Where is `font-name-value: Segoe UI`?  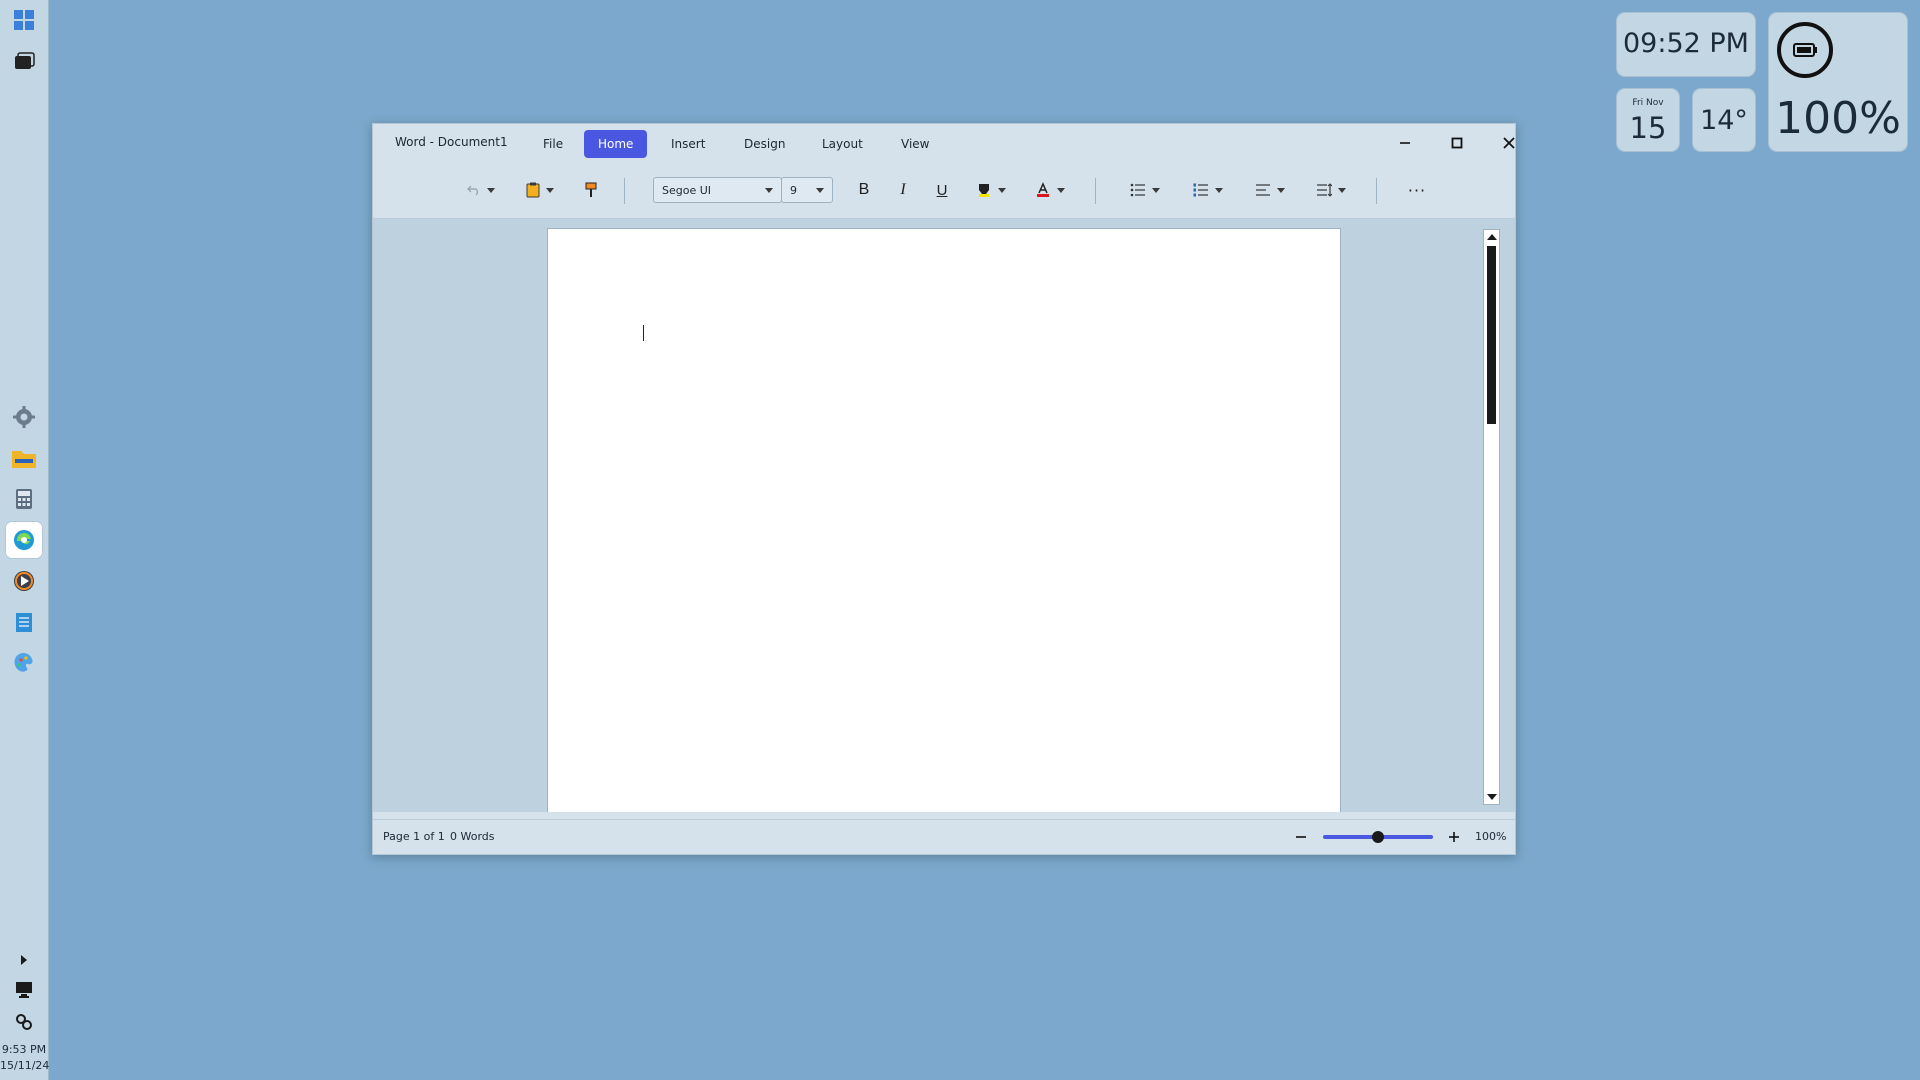 font-name-value: Segoe UI is located at coordinates (687, 190).